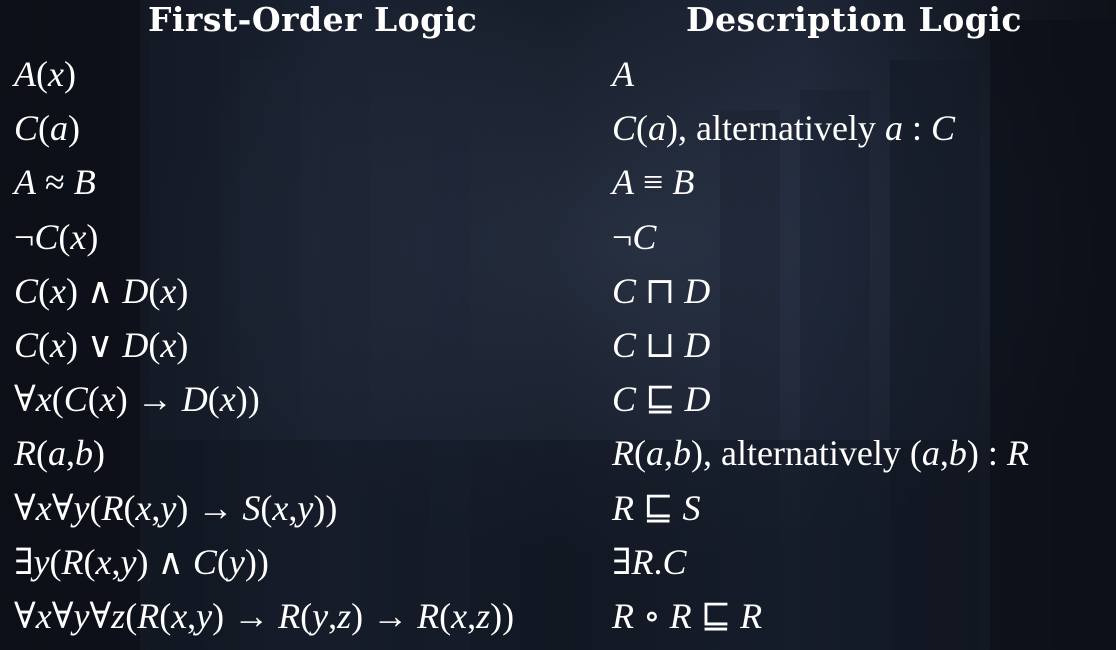  What do you see at coordinates (558, 345) in the screenshot?
I see `table-row: C(x) ∨ D(x) C ⊔ D` at bounding box center [558, 345].